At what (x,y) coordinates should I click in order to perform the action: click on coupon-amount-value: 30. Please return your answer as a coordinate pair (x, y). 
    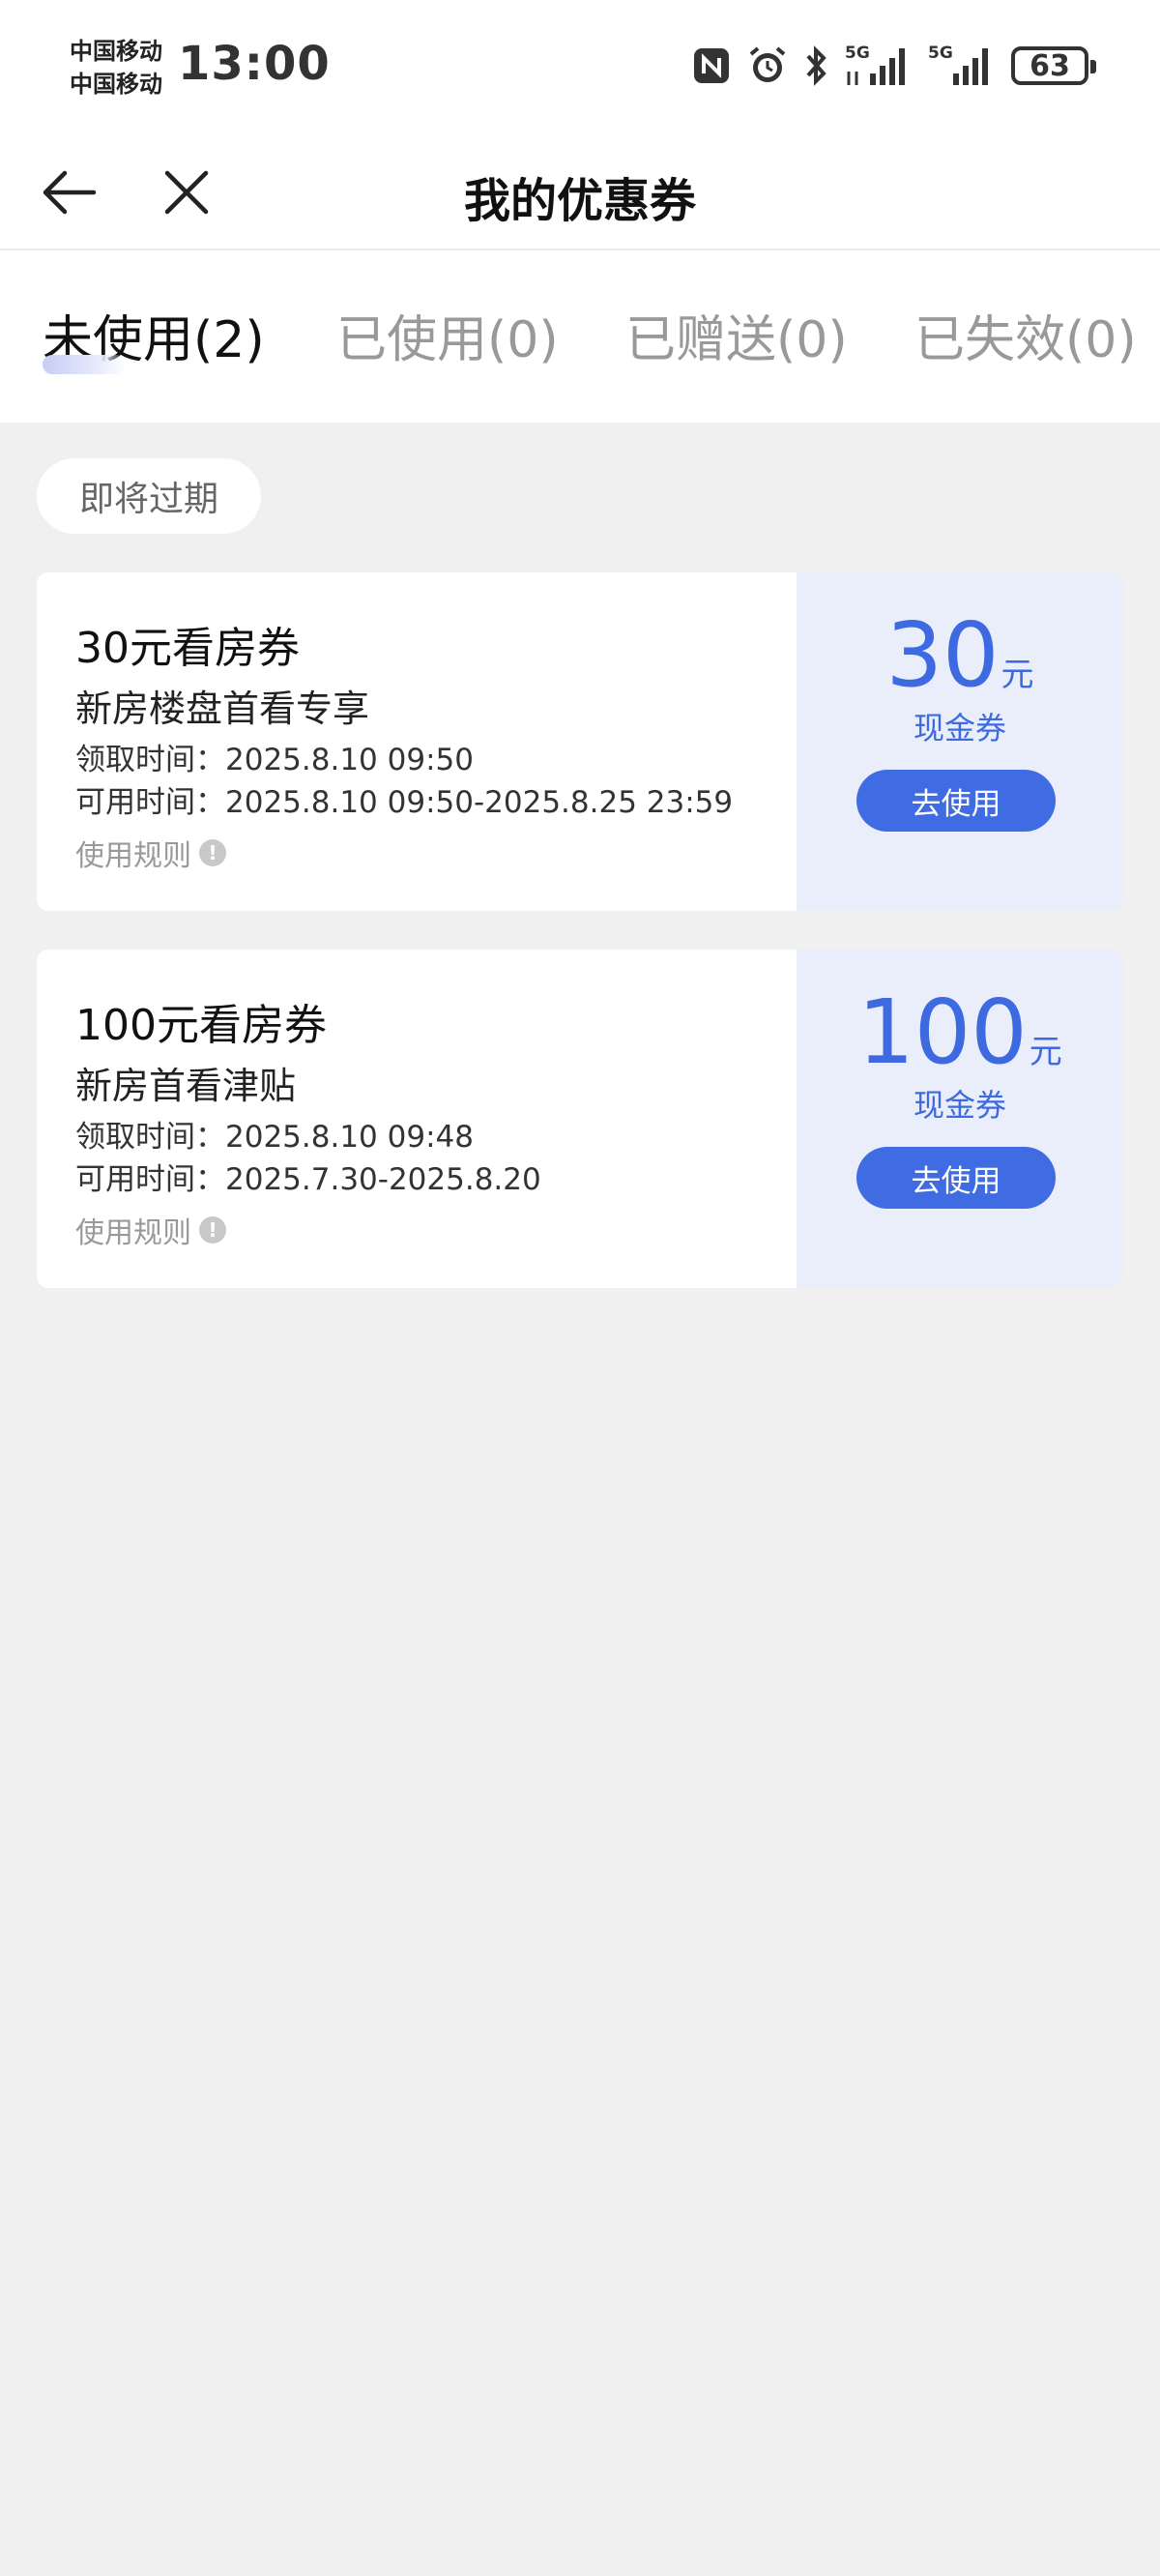
    Looking at the image, I should click on (943, 655).